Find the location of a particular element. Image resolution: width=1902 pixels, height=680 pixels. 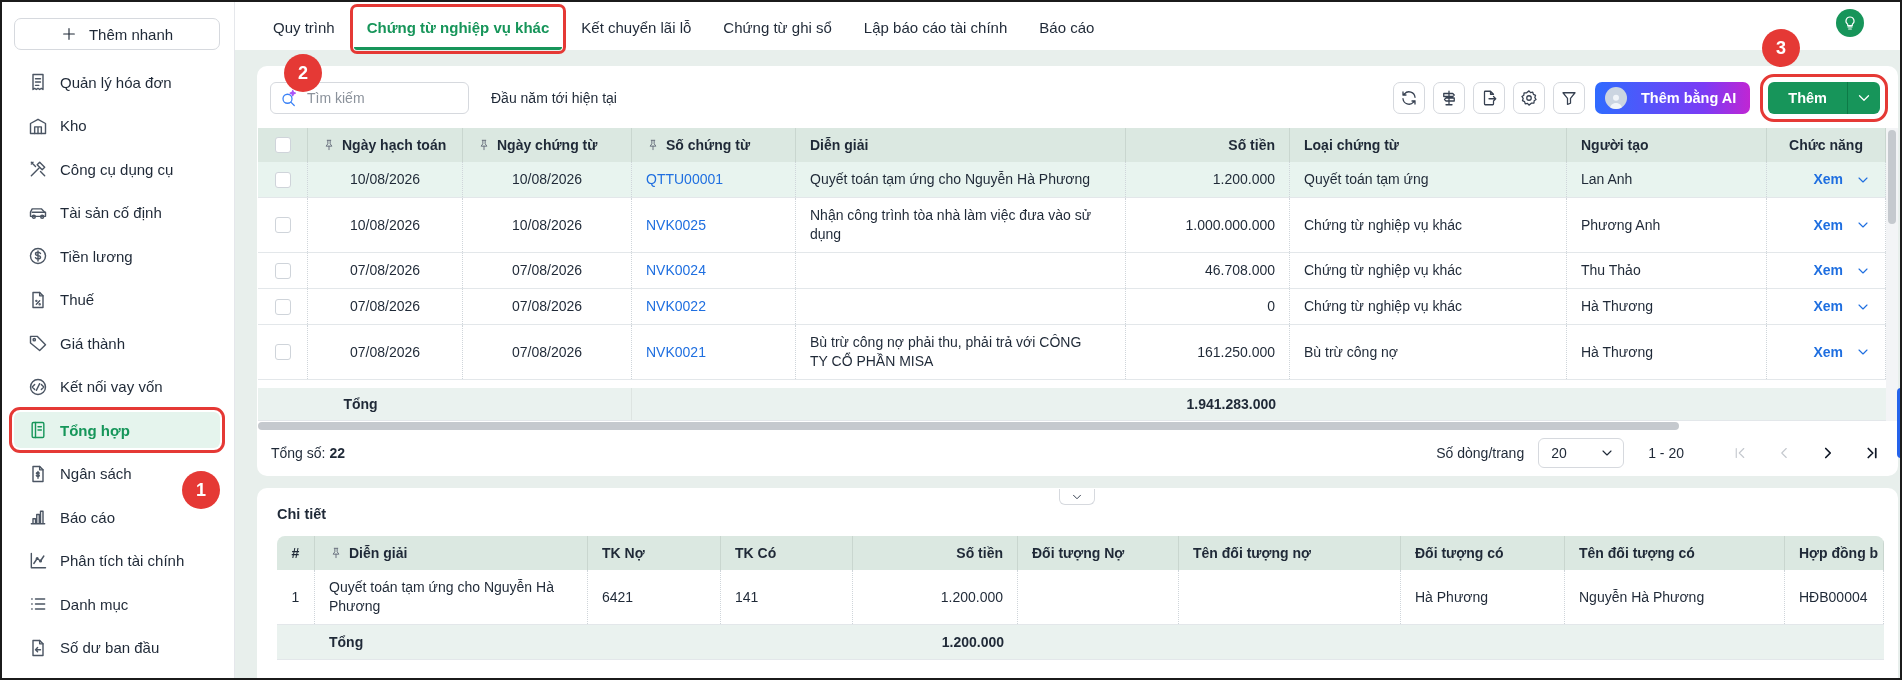

sidebar-item: Danh mục is located at coordinates (78, 604).